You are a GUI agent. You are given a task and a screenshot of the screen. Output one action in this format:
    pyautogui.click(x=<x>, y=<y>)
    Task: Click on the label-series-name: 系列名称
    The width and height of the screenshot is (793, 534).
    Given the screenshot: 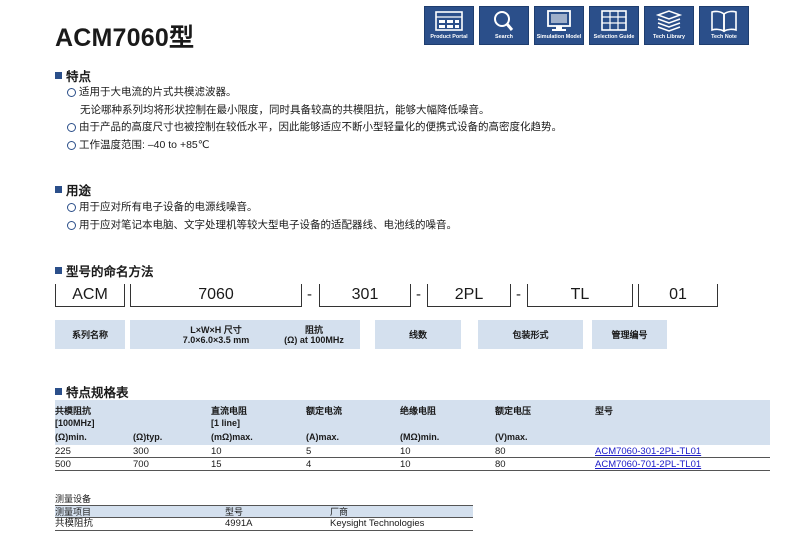 What is the action you would take?
    pyautogui.click(x=90, y=334)
    